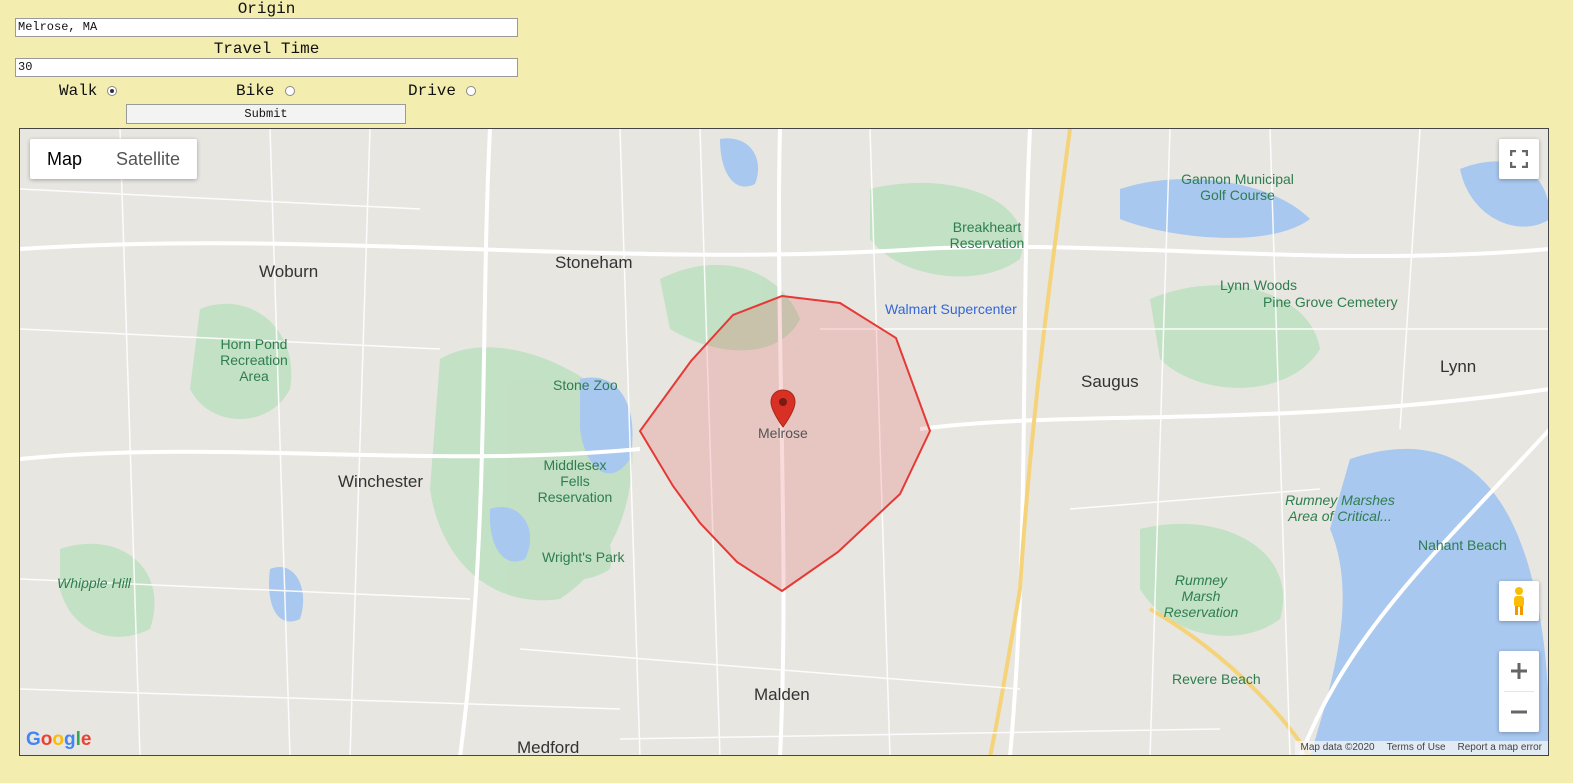  I want to click on fullscreen-icon, so click(1519, 159).